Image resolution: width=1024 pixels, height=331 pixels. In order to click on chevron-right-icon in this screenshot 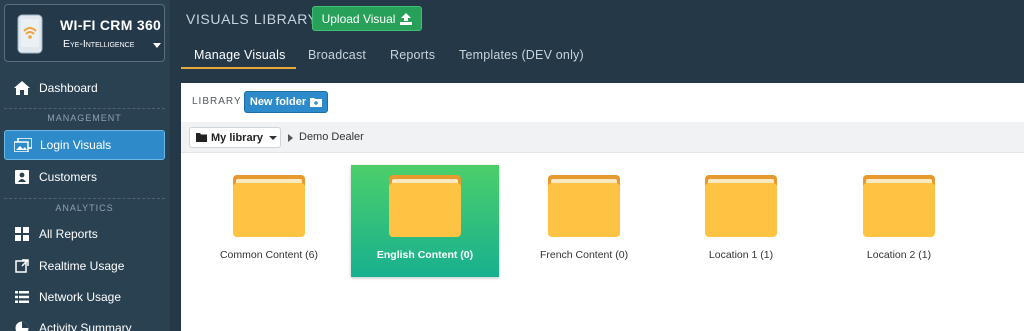, I will do `click(290, 138)`.